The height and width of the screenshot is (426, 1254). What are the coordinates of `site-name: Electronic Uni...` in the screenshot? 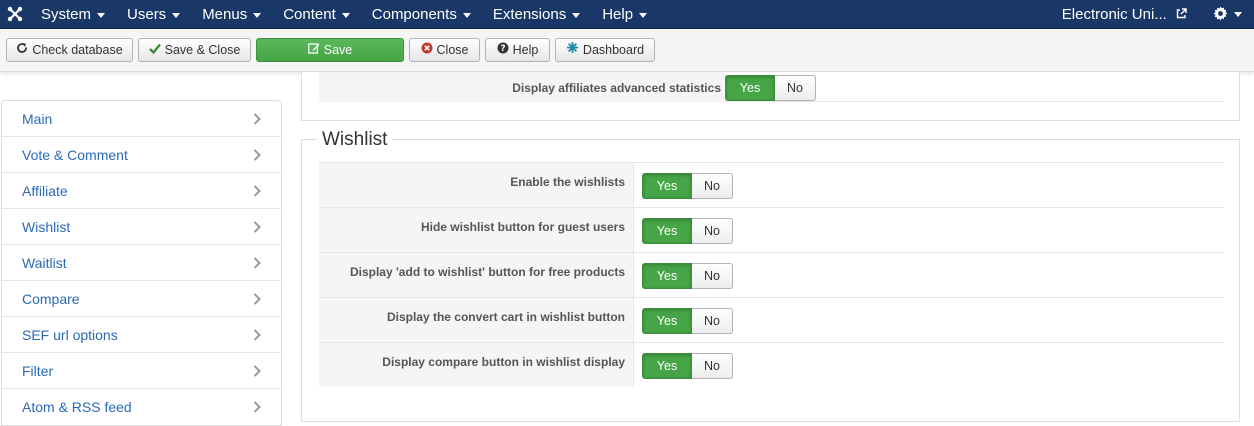 It's located at (1114, 14).